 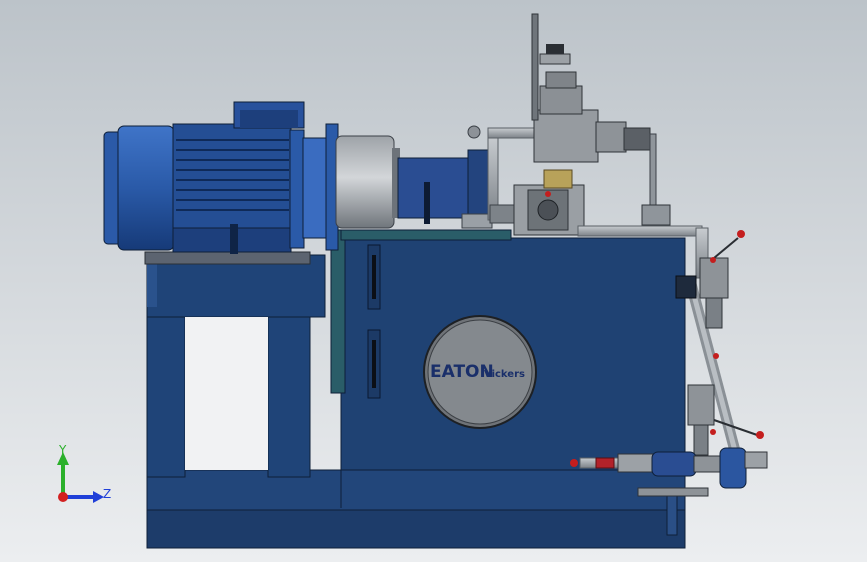 What do you see at coordinates (416, 509) in the screenshot?
I see `base-skid` at bounding box center [416, 509].